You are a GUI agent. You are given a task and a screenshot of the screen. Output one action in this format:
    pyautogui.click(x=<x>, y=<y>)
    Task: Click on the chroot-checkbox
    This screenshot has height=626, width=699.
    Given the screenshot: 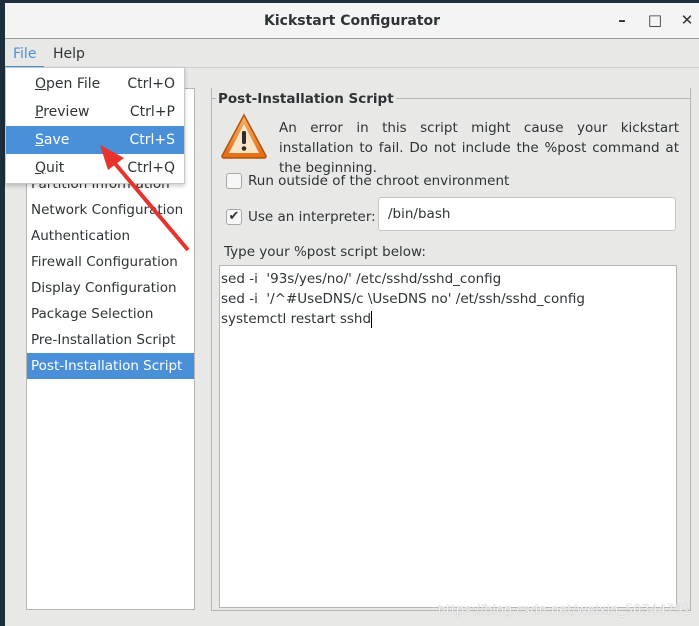 What is the action you would take?
    pyautogui.click(x=234, y=181)
    